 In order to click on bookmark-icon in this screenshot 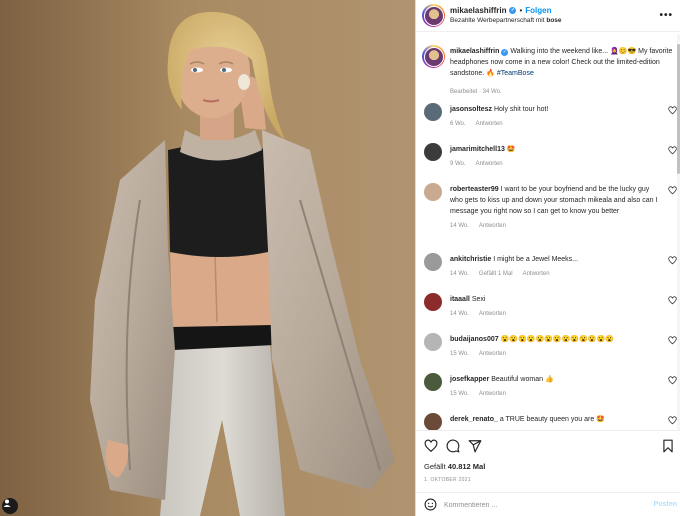, I will do `click(668, 446)`.